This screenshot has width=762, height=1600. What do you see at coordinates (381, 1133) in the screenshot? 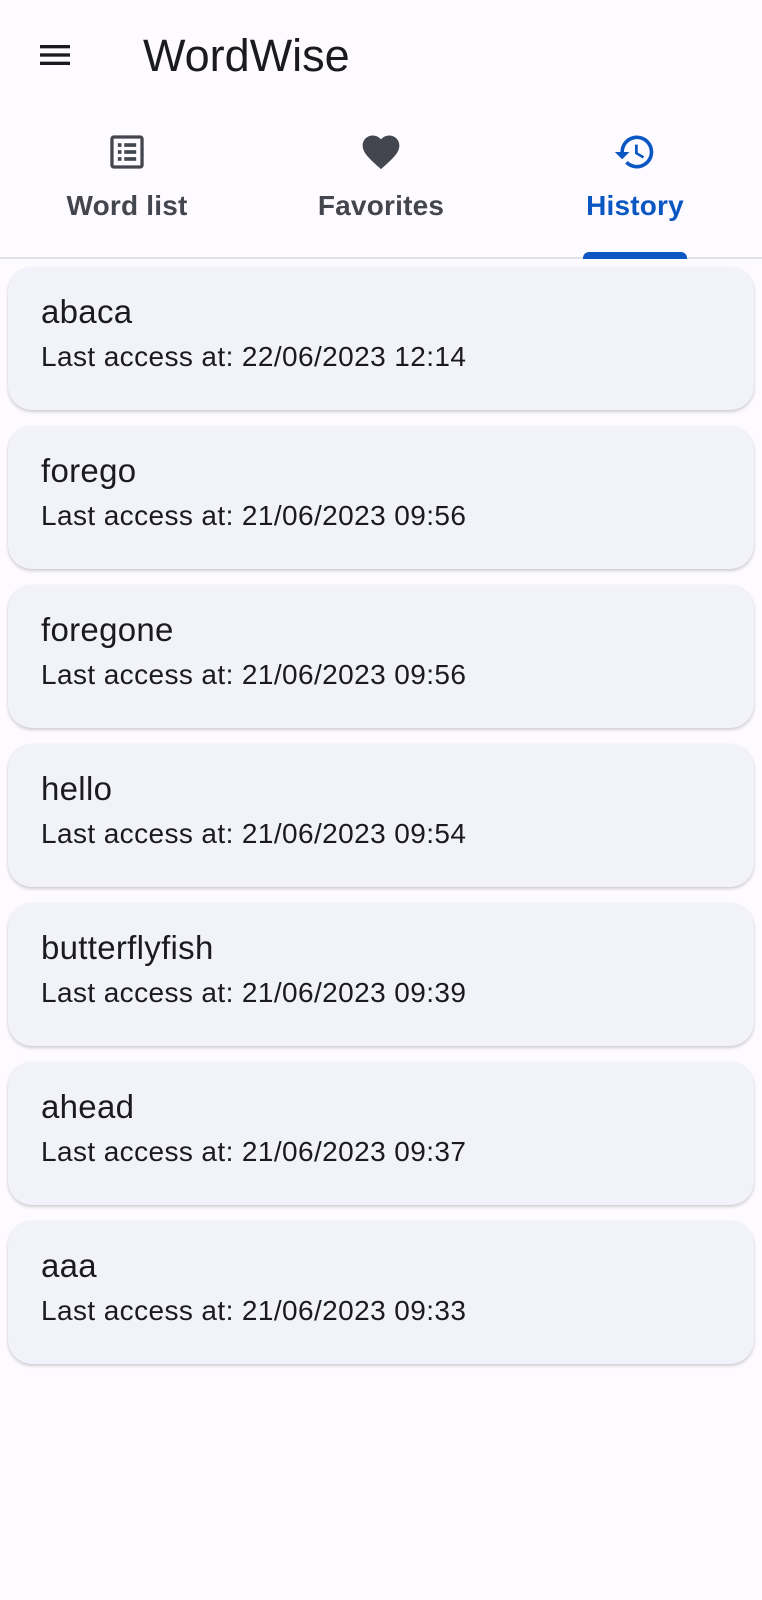
I see `history-card: ahead Last access at: 21/06/2023 09:37` at bounding box center [381, 1133].